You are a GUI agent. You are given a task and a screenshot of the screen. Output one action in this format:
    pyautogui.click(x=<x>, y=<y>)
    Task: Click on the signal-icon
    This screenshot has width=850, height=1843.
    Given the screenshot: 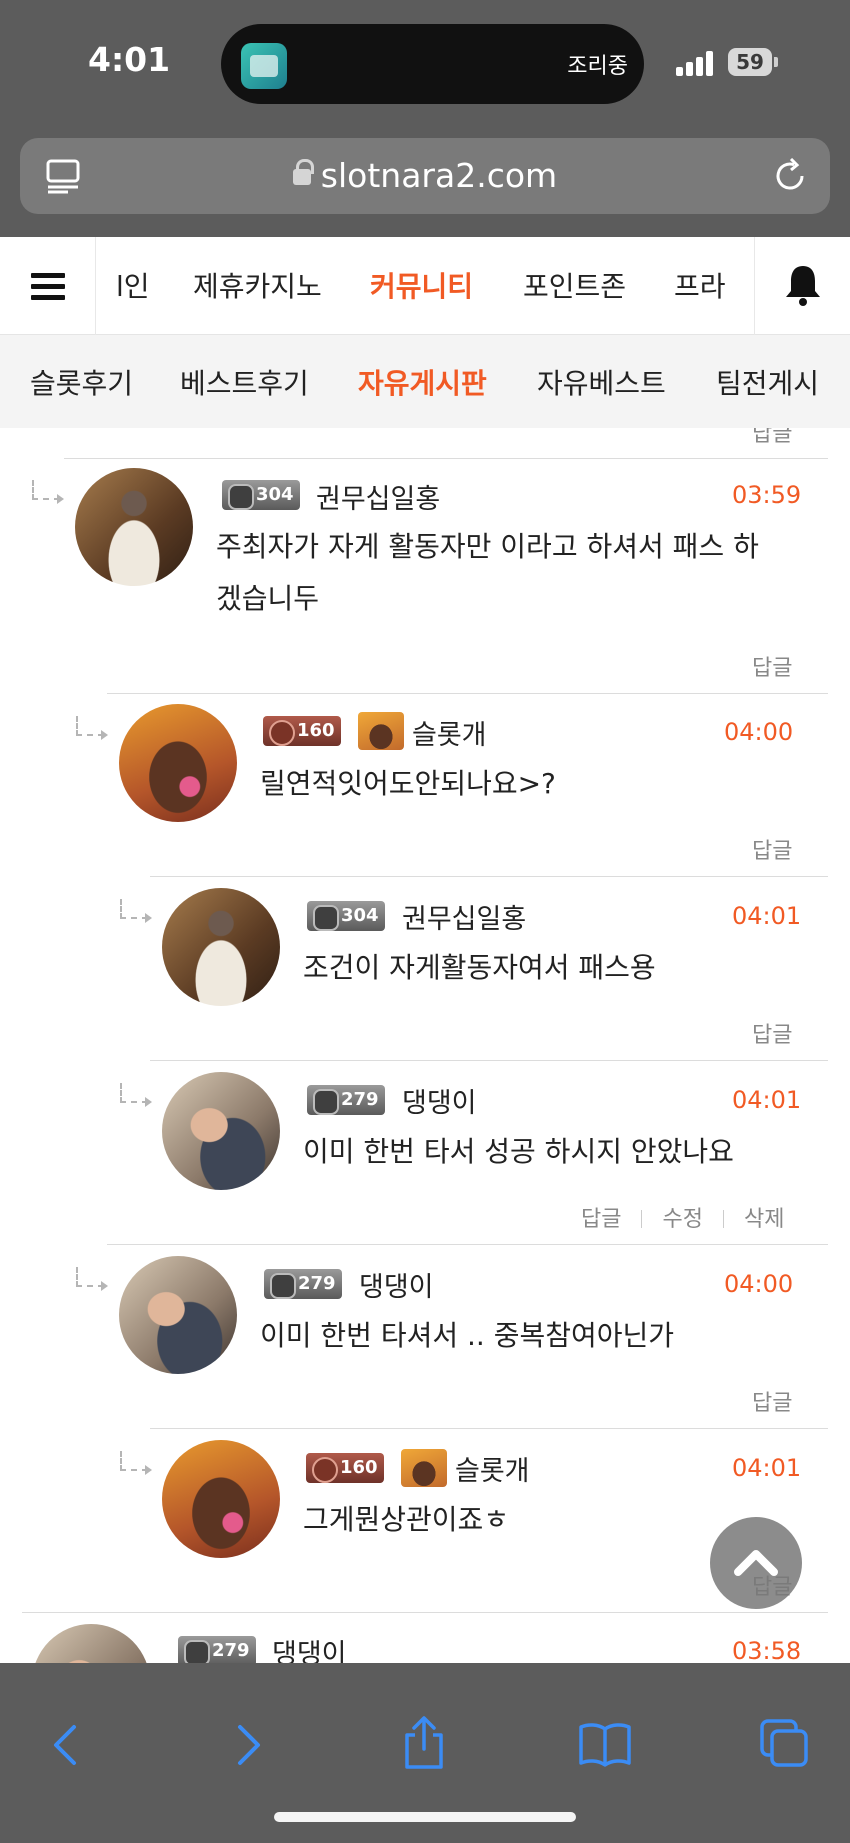 What is the action you would take?
    pyautogui.click(x=695, y=63)
    